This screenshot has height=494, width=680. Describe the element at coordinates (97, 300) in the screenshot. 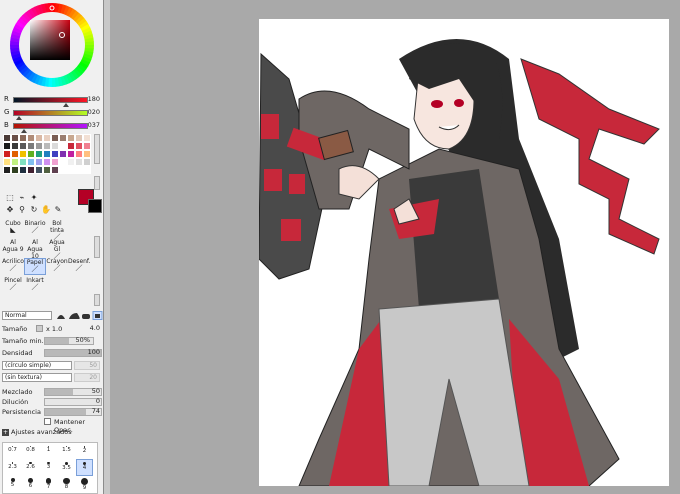

I see `brush-scrollbar-lower` at that location.